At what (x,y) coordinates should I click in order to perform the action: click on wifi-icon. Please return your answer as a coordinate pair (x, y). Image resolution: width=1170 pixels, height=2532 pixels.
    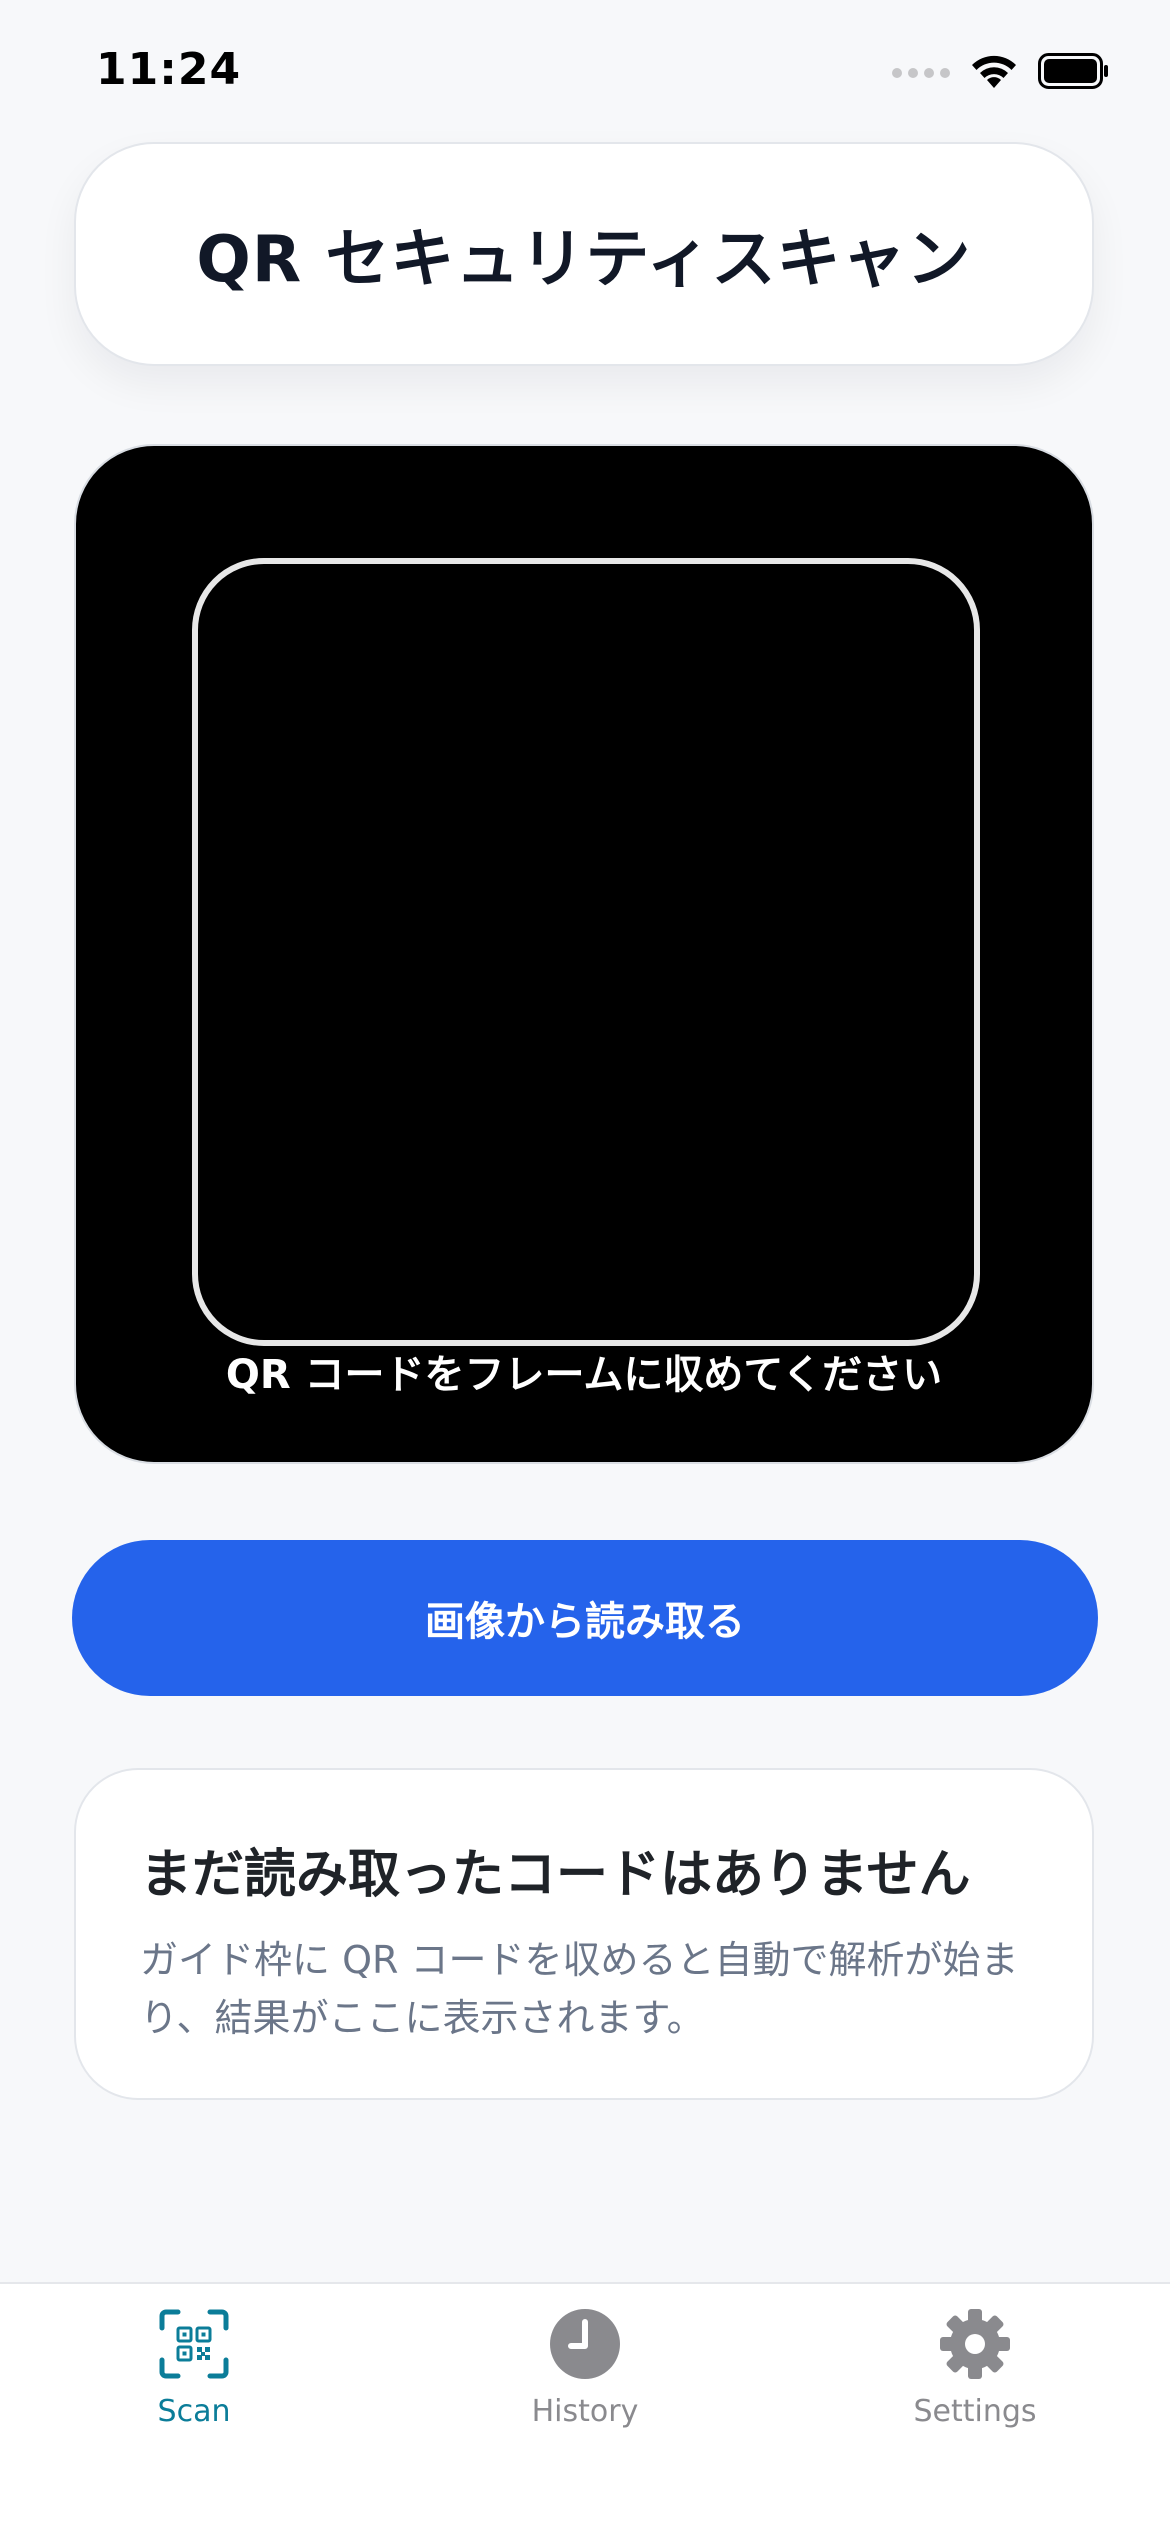
    Looking at the image, I should click on (994, 73).